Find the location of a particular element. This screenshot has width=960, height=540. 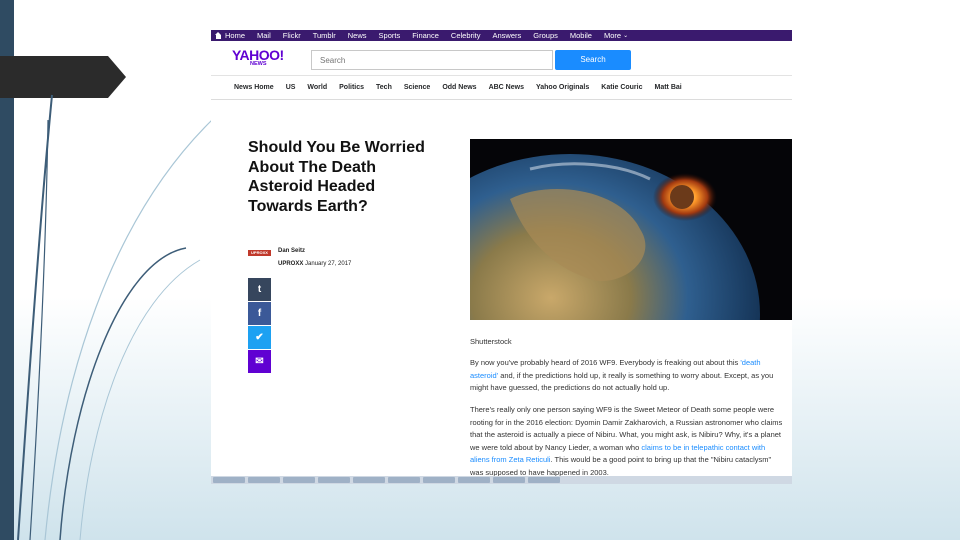

home-icon is located at coordinates (218, 35).